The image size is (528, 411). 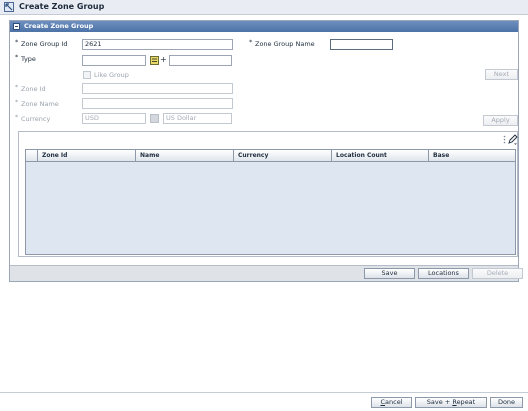 I want to click on save-repeat-label-rest: epeat, so click(x=466, y=402).